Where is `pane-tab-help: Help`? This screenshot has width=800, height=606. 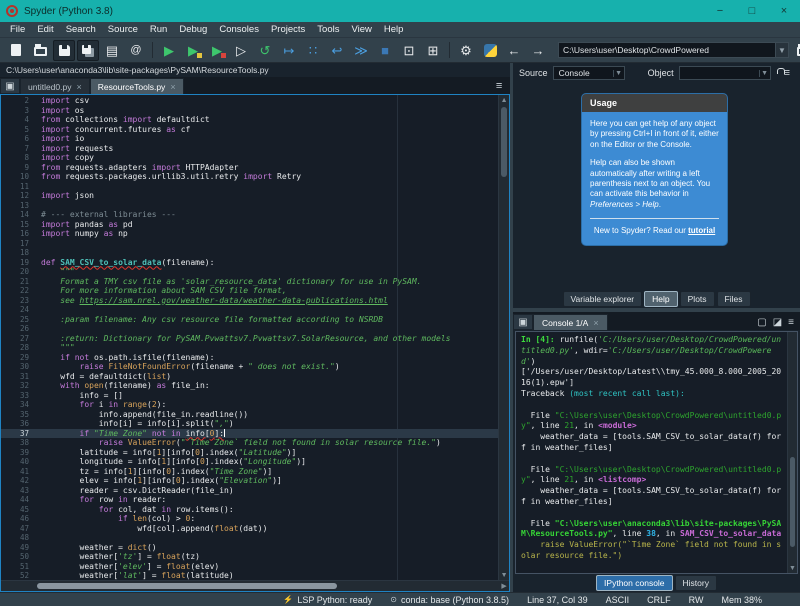
pane-tab-help: Help is located at coordinates (661, 299).